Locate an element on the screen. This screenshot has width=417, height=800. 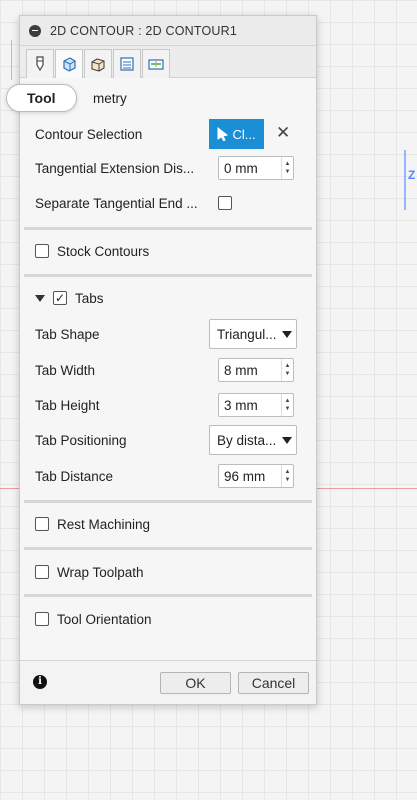
wrap-toolpath-label: Wrap Toolpath is located at coordinates (100, 572).